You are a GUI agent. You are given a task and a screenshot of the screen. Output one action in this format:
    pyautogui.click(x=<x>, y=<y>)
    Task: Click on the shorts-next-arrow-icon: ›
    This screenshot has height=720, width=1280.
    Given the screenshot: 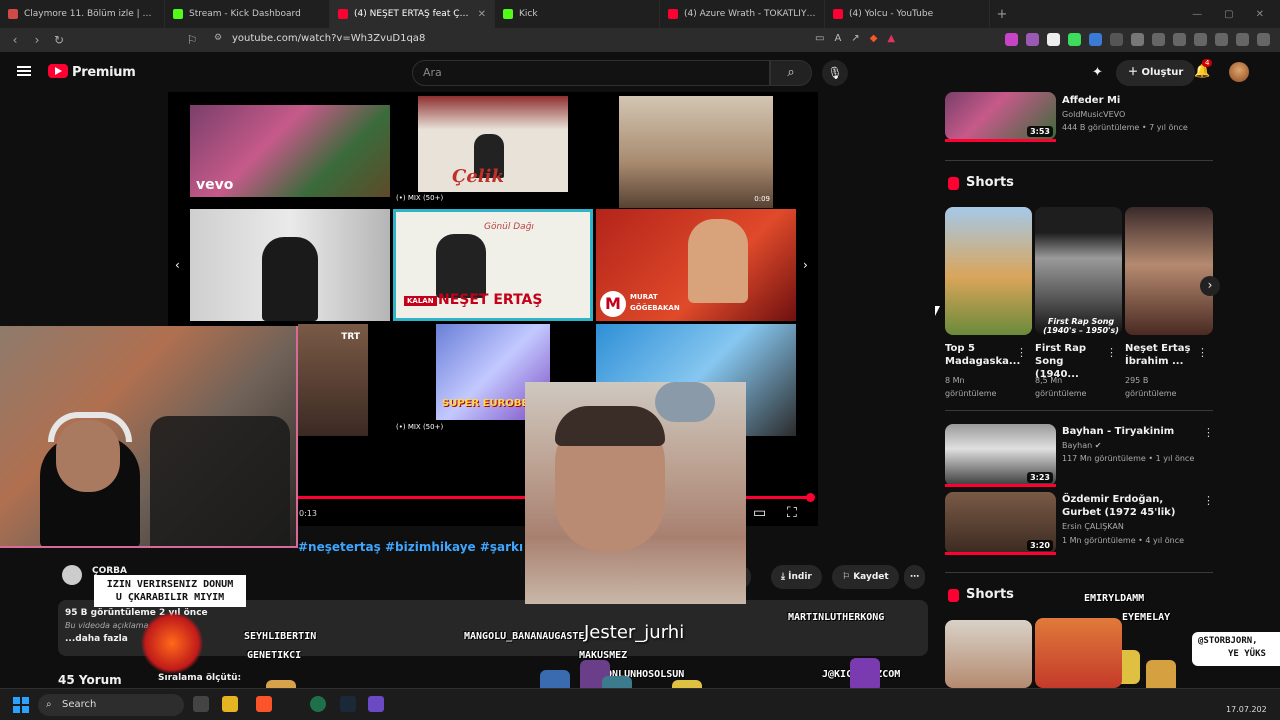 What is the action you would take?
    pyautogui.click(x=1210, y=286)
    